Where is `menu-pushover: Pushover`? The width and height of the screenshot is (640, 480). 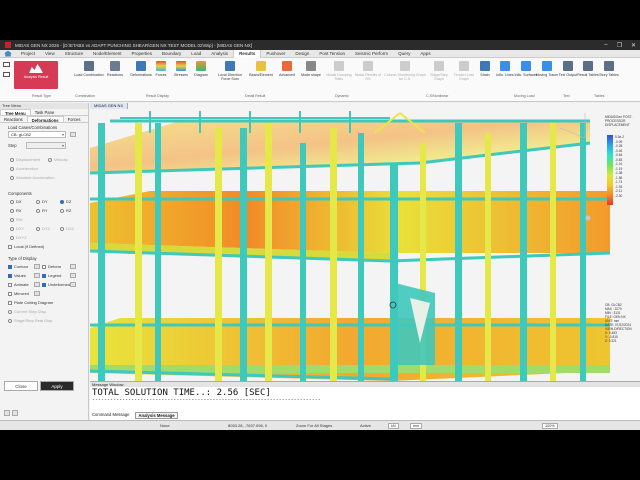 menu-pushover: Pushover is located at coordinates (275, 54).